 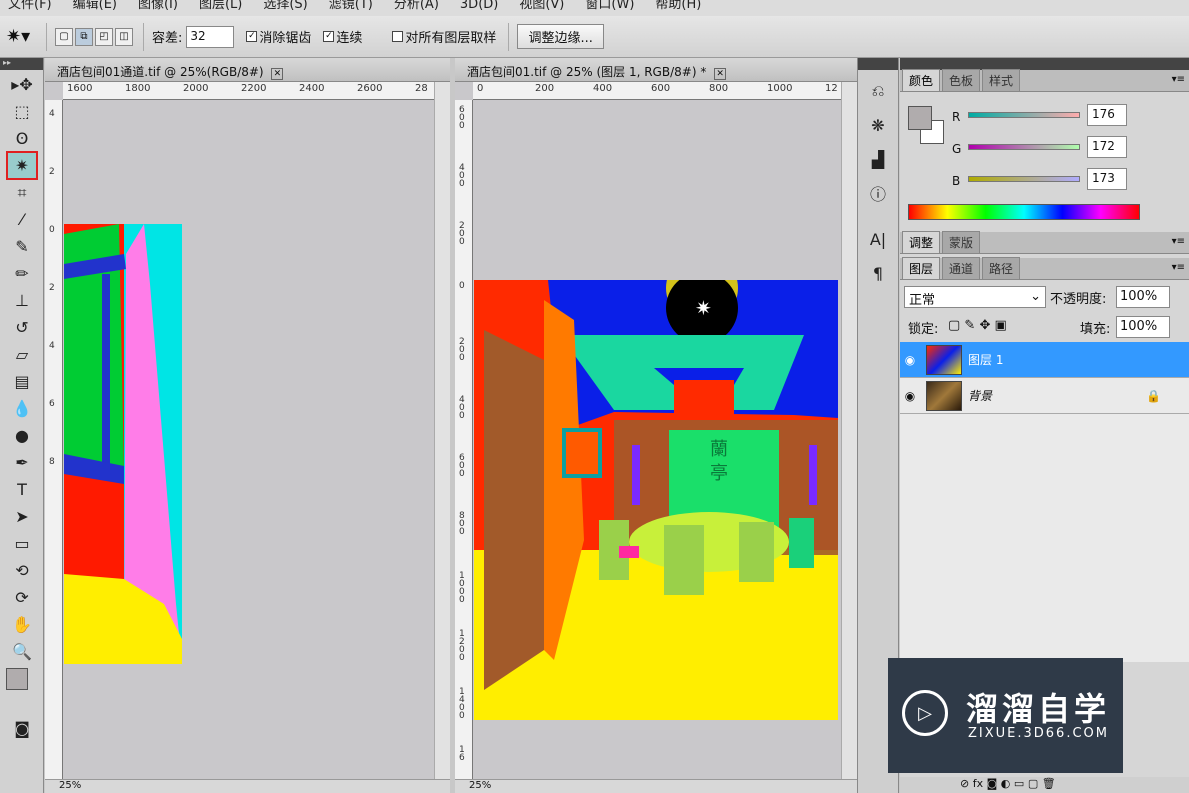 I want to click on color-swatches, so click(x=21, y=689).